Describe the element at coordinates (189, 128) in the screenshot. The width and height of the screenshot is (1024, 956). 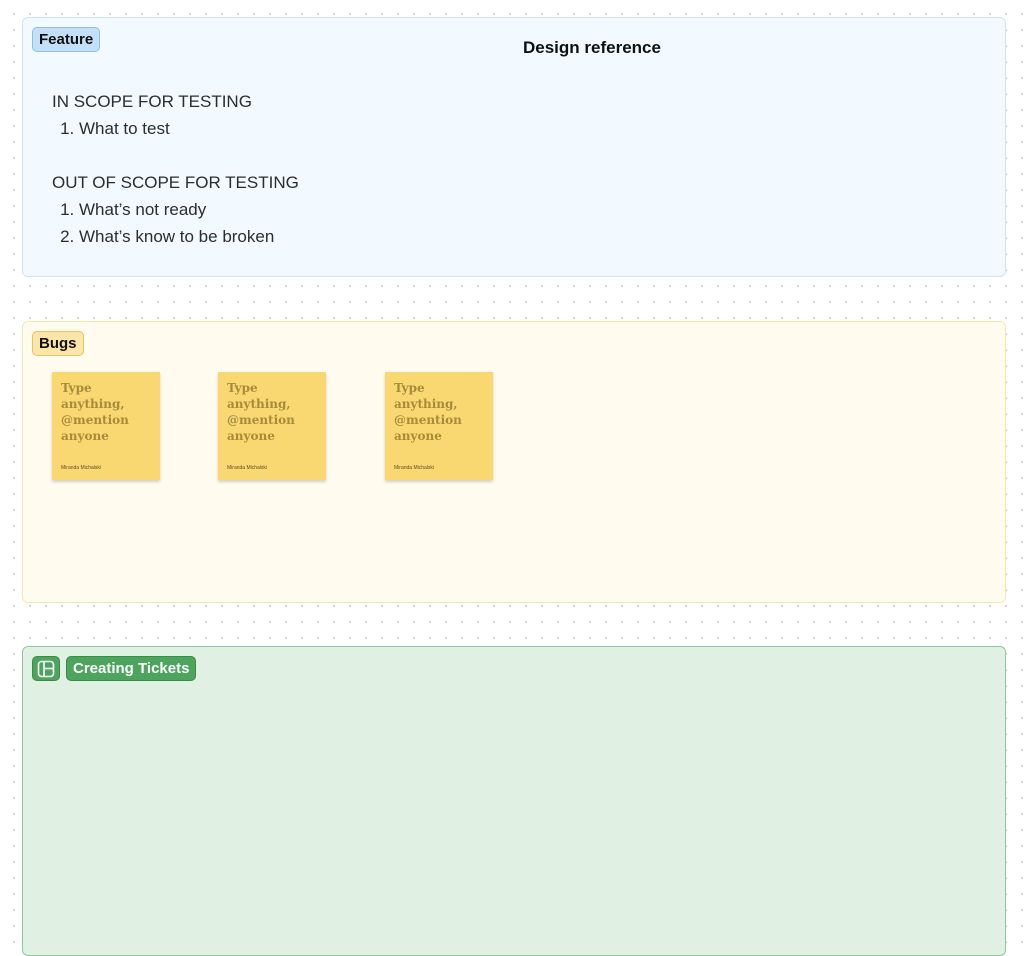
I see `in-scope-item: What to test` at that location.